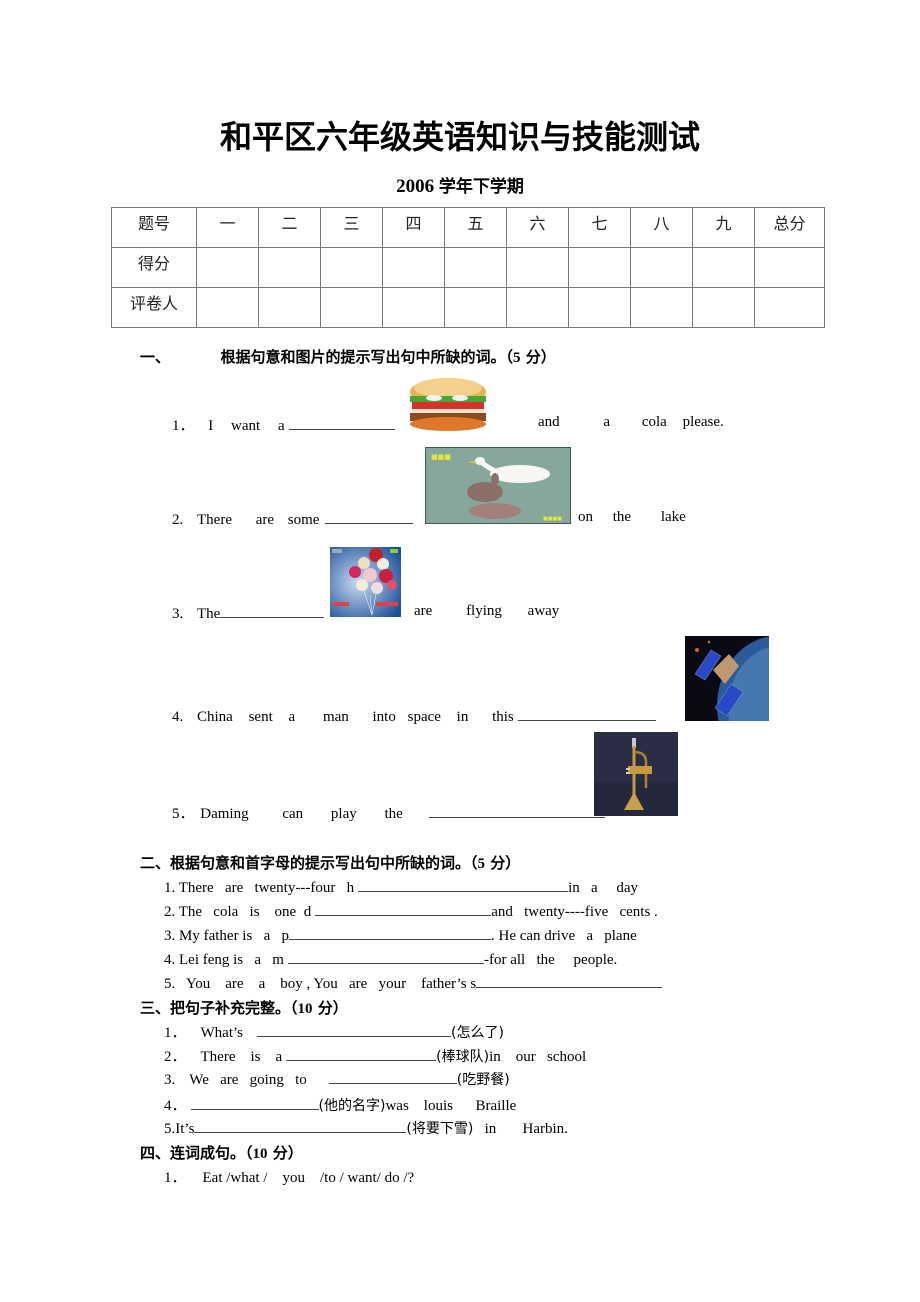 The image size is (920, 1302). What do you see at coordinates (550, 960) in the screenshot?
I see `item-suffix: -for all the people.` at bounding box center [550, 960].